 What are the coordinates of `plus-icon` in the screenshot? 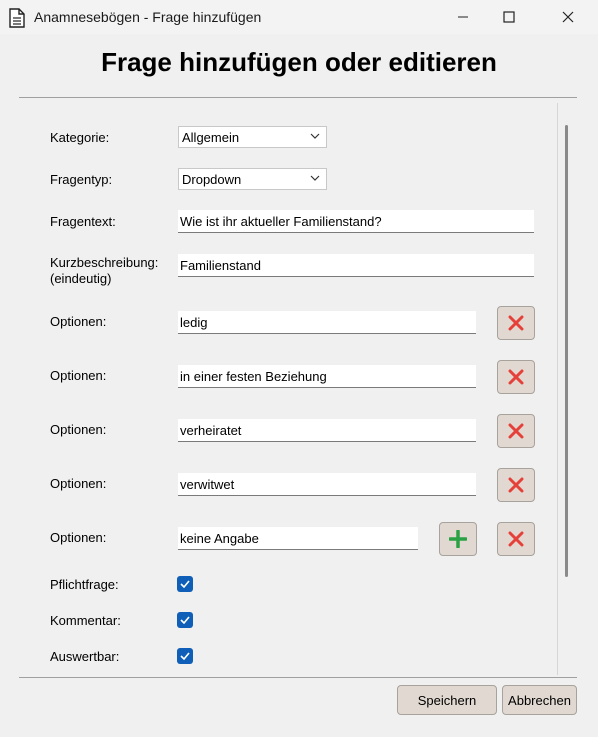 It's located at (458, 539).